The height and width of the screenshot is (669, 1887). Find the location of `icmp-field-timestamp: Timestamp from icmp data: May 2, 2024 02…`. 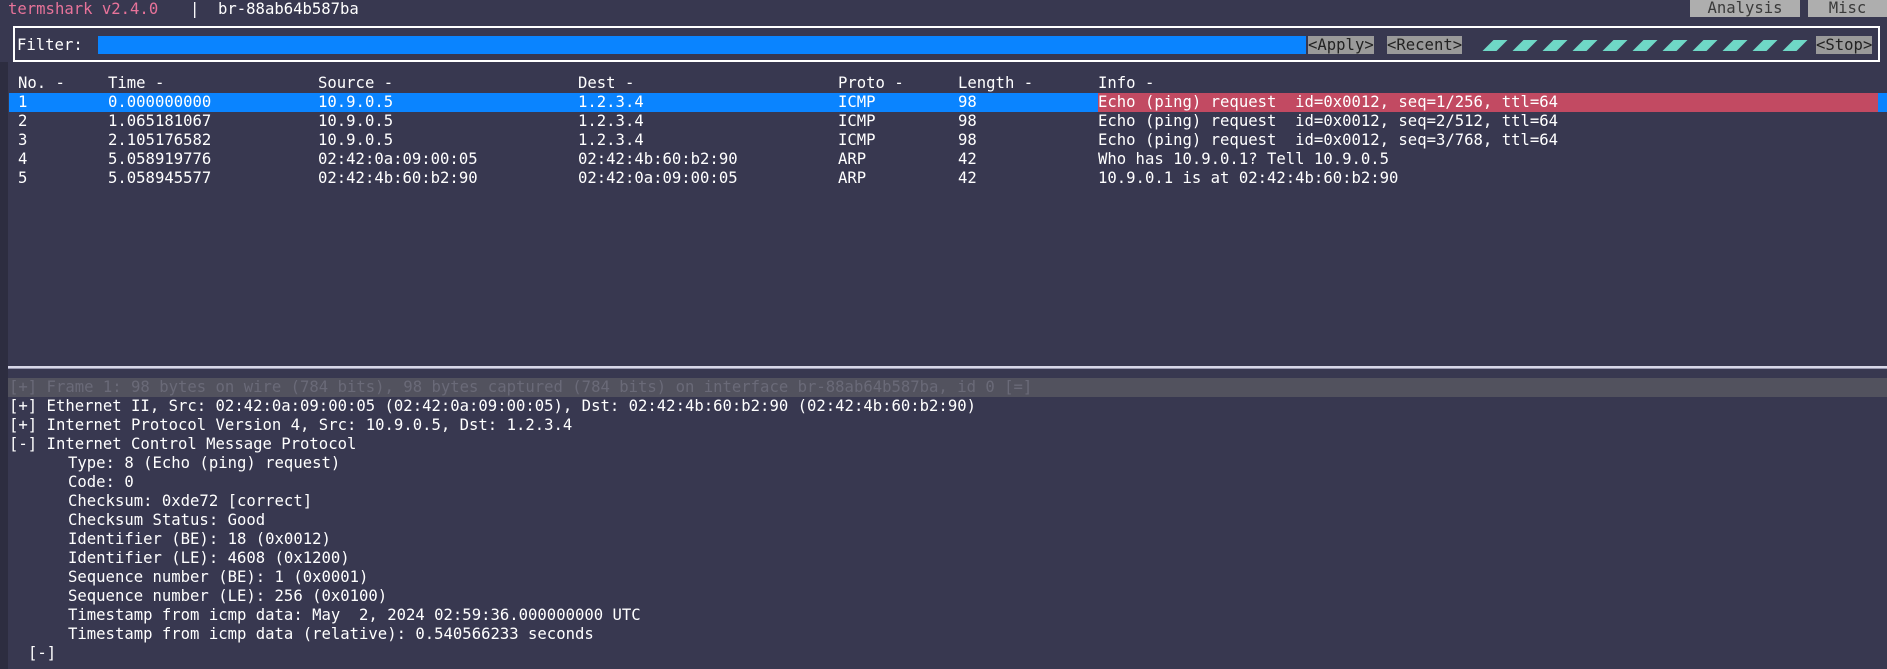

icmp-field-timestamp: Timestamp from icmp data: May 2, 2024 02… is located at coordinates (354, 615).